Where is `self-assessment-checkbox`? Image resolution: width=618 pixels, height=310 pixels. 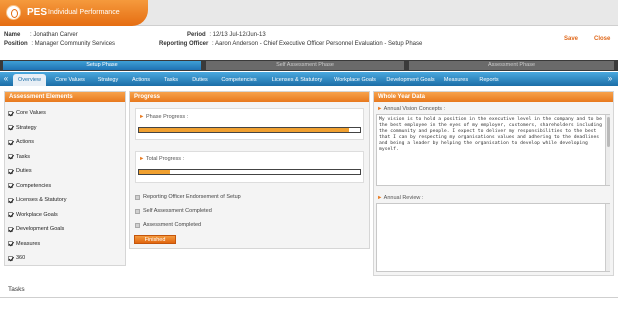 self-assessment-checkbox is located at coordinates (137, 211).